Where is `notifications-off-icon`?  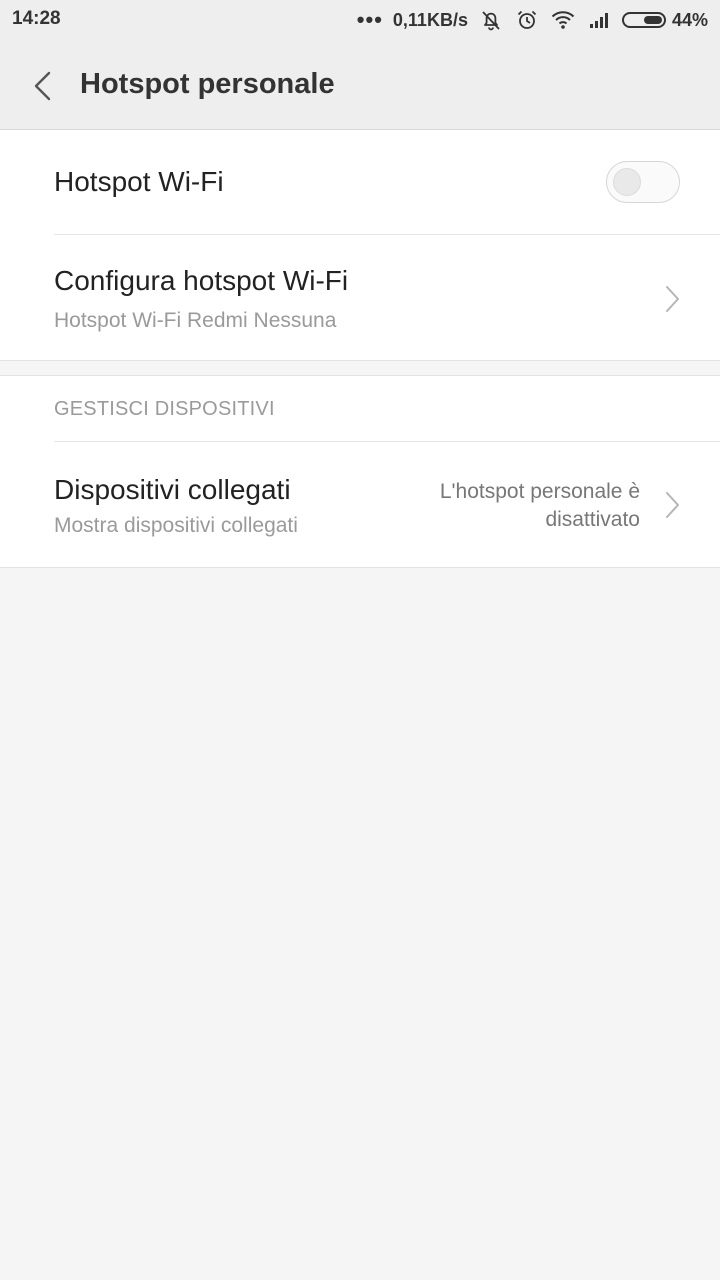
notifications-off-icon is located at coordinates (491, 21).